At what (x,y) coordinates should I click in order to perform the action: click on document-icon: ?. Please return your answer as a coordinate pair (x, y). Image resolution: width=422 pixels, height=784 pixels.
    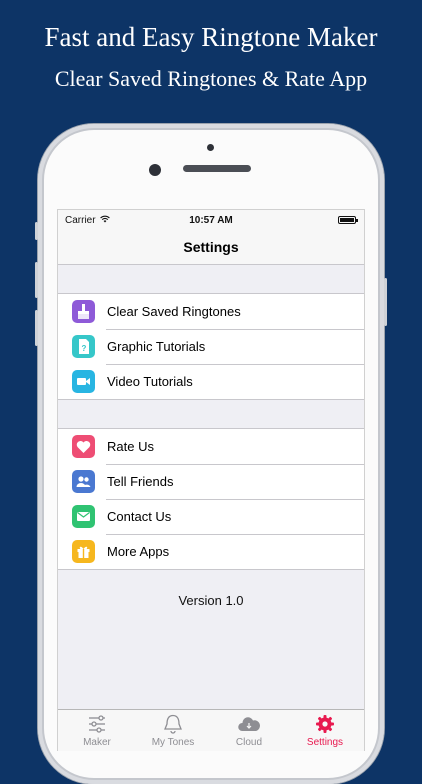
    Looking at the image, I should click on (83, 346).